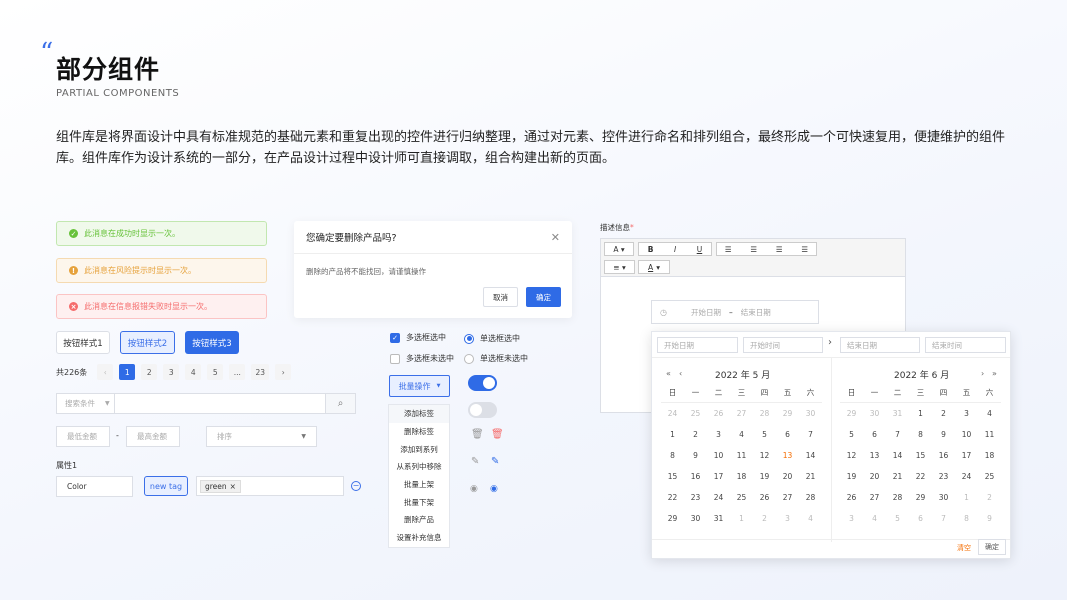 The width and height of the screenshot is (1067, 600). What do you see at coordinates (233, 486) in the screenshot?
I see `close-icon: ×` at bounding box center [233, 486].